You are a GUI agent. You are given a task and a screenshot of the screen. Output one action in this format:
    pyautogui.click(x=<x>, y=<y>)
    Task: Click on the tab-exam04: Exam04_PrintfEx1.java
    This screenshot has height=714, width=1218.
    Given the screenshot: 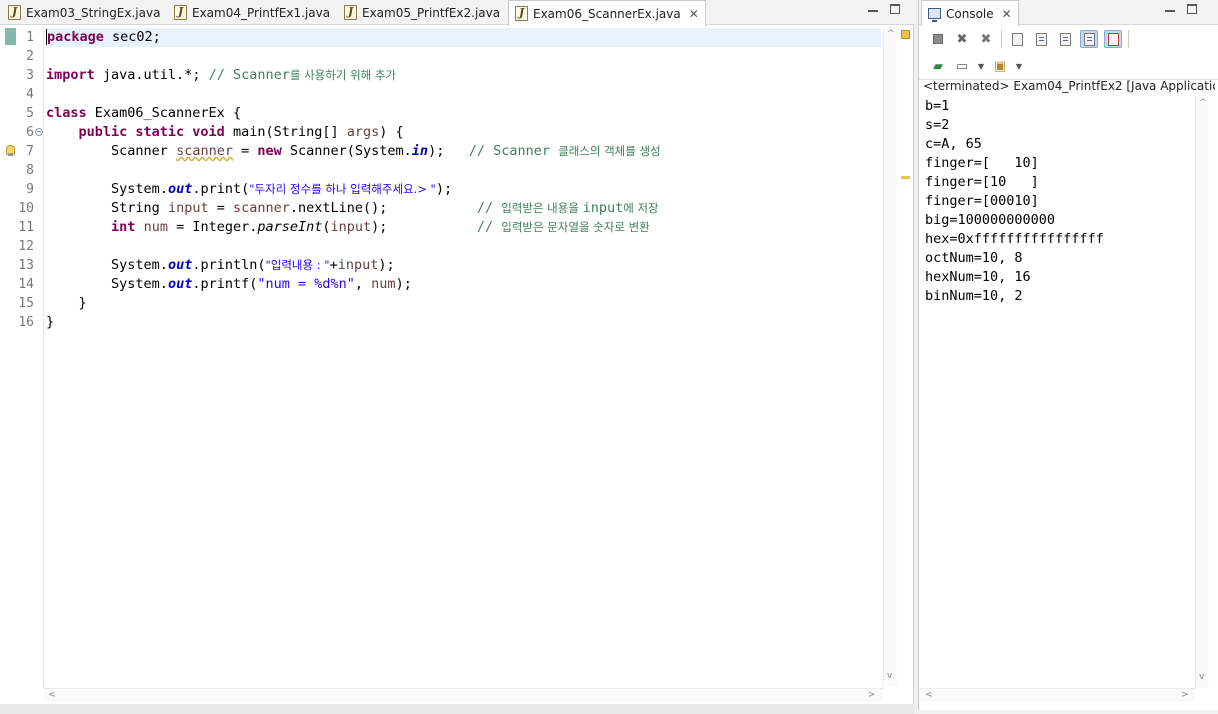 What is the action you would take?
    pyautogui.click(x=252, y=12)
    